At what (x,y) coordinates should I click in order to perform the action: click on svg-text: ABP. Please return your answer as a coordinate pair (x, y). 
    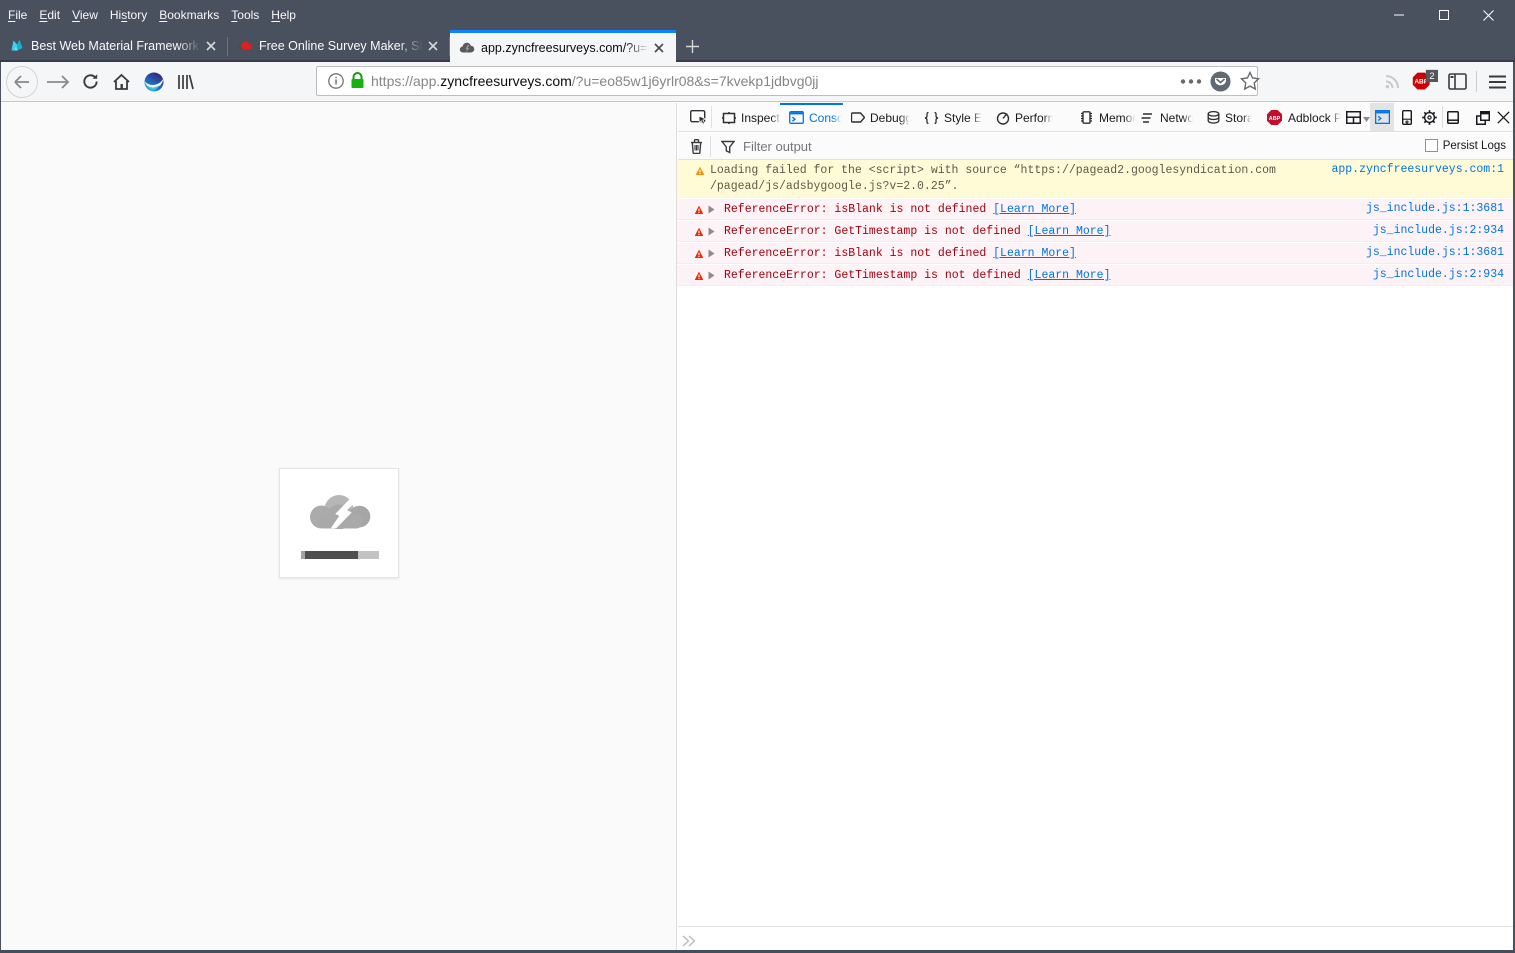
    Looking at the image, I should click on (1275, 119).